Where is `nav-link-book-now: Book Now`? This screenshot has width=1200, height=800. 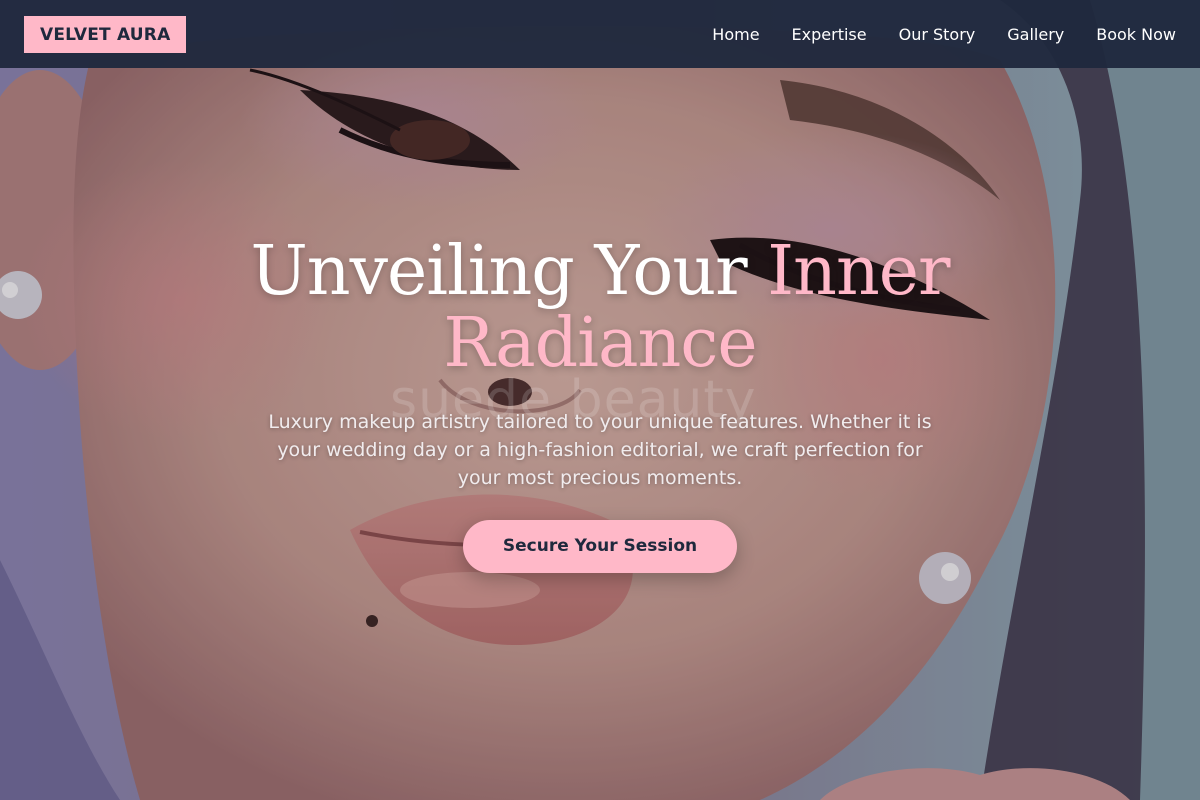
nav-link-book-now: Book Now is located at coordinates (1136, 34).